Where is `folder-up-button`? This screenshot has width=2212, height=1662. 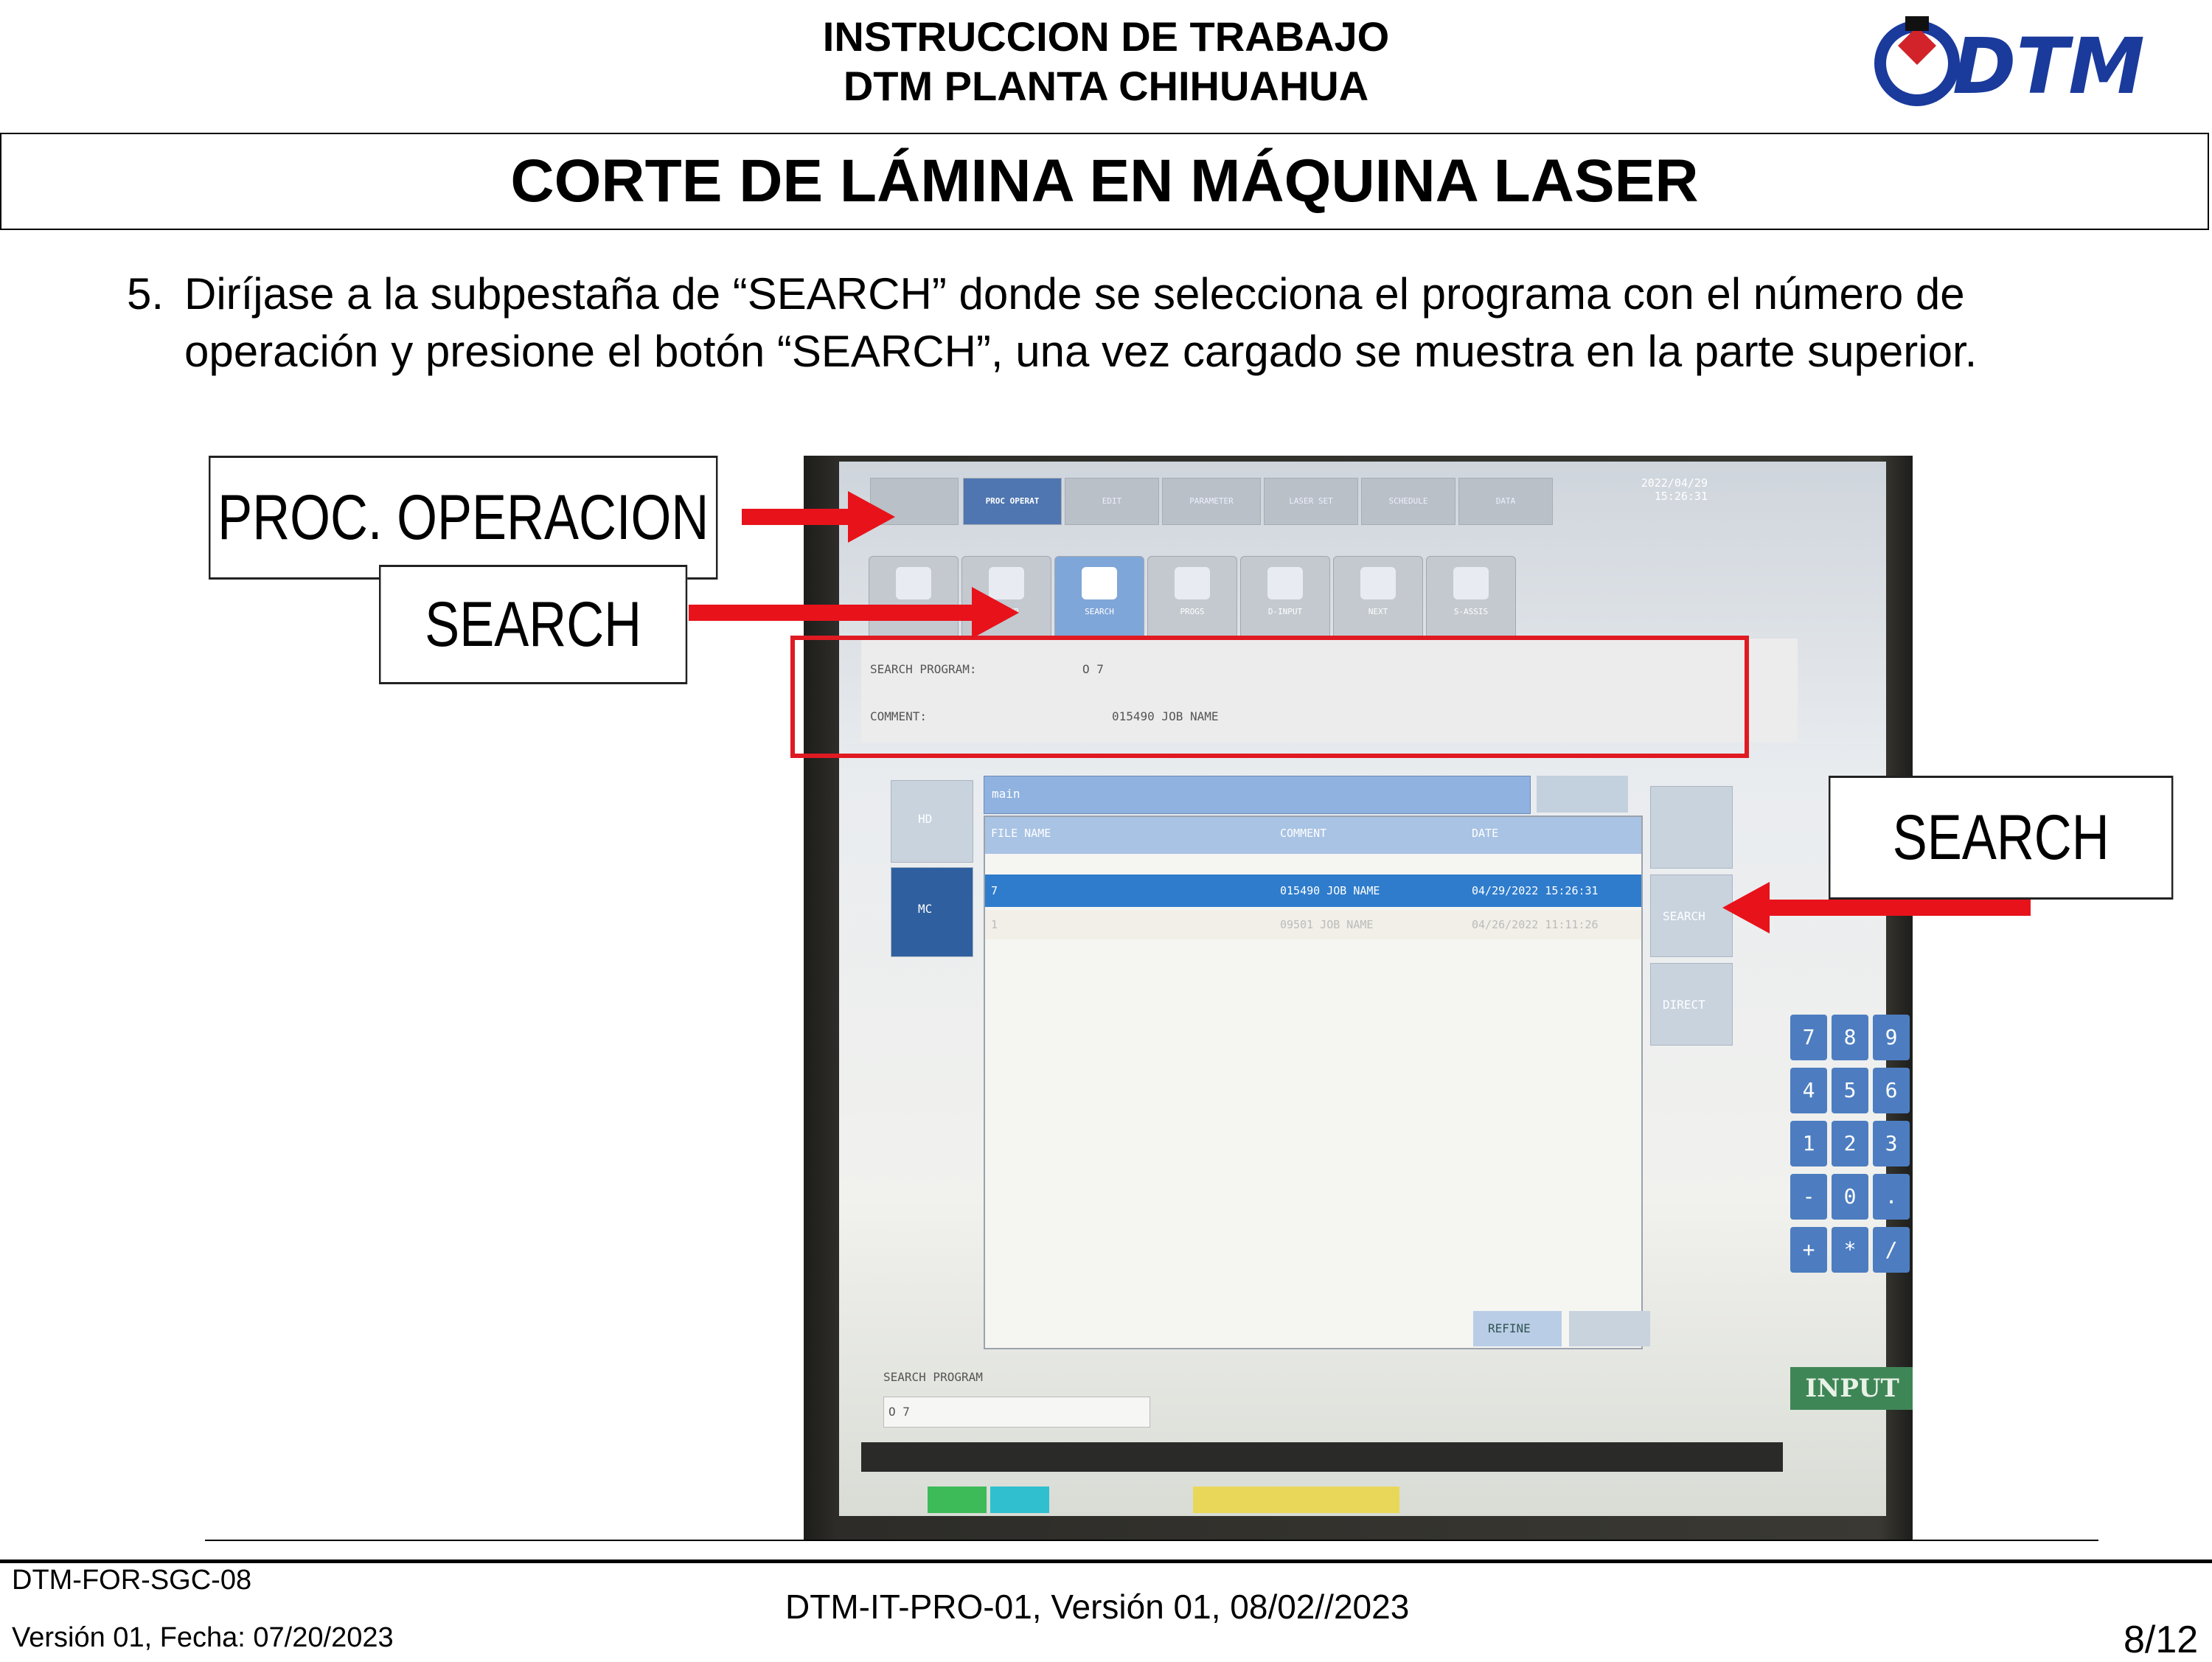 folder-up-button is located at coordinates (1582, 795).